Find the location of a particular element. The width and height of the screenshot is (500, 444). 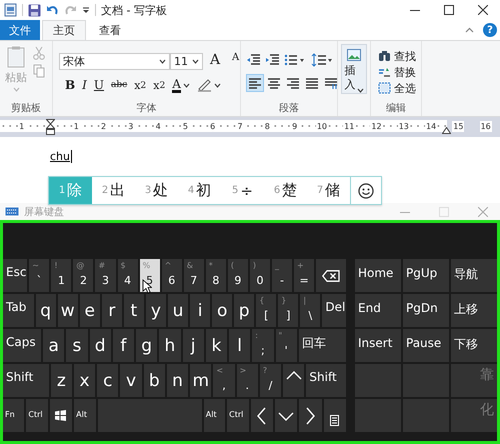

key: * 8 is located at coordinates (216, 275).